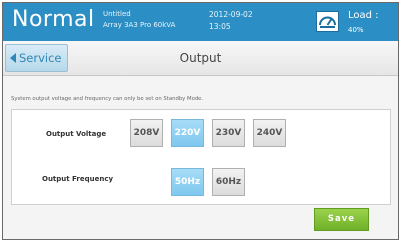 This screenshot has width=403, height=244. I want to click on voltage-option-230v: 230V, so click(228, 133).